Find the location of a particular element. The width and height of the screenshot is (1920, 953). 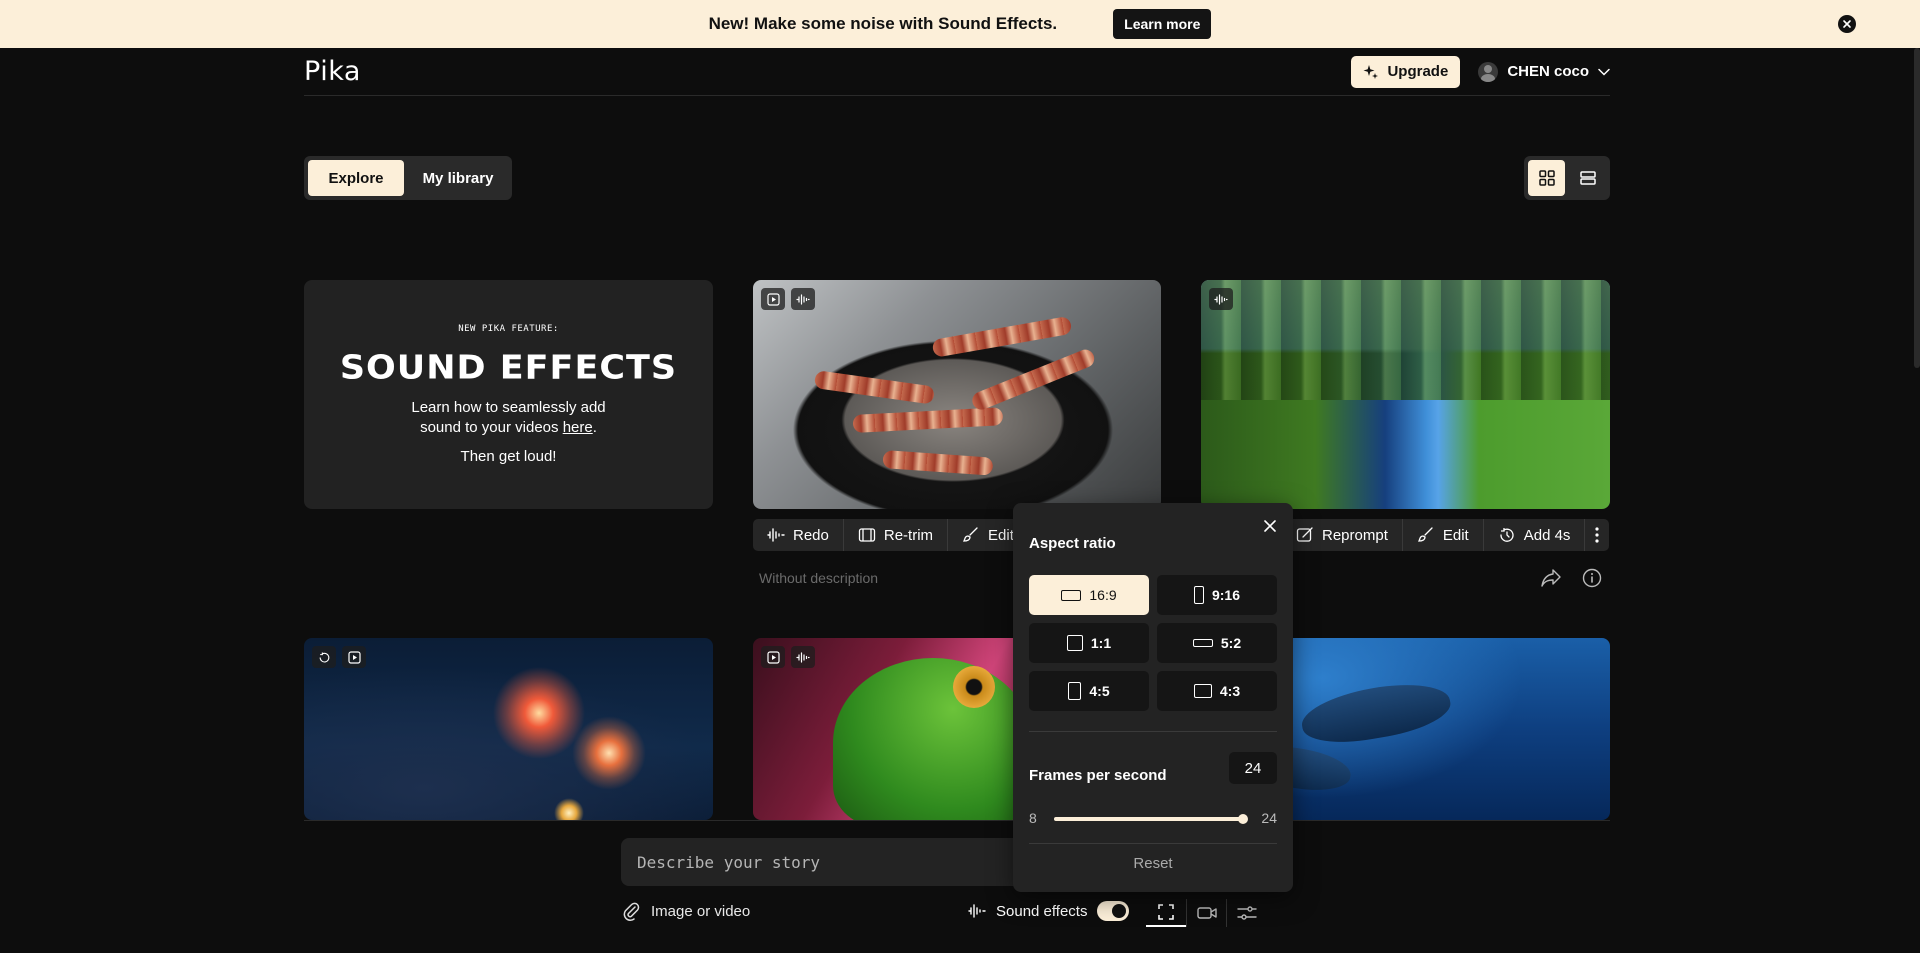

fps-label: Frames per second is located at coordinates (1098, 775).